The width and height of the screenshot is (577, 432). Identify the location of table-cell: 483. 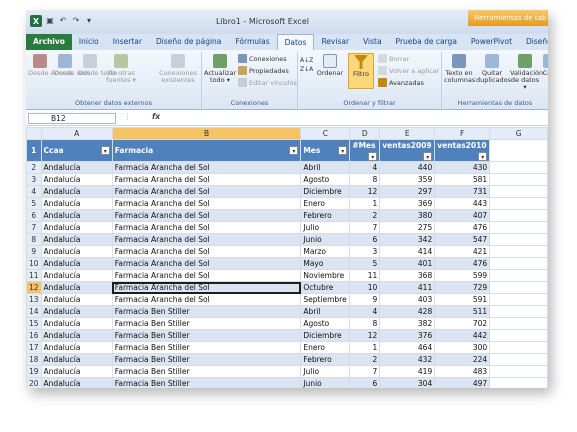
(462, 371).